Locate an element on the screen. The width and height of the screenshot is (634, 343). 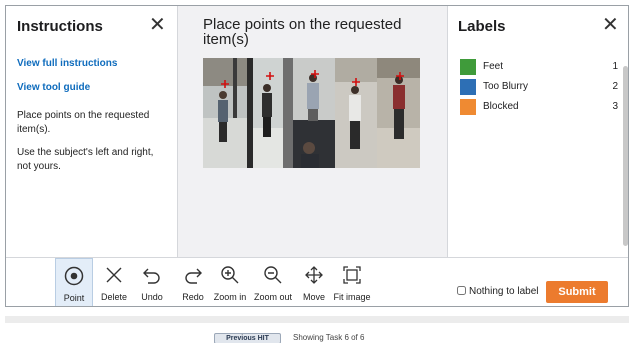
tool-label: Redo is located at coordinates (193, 297).